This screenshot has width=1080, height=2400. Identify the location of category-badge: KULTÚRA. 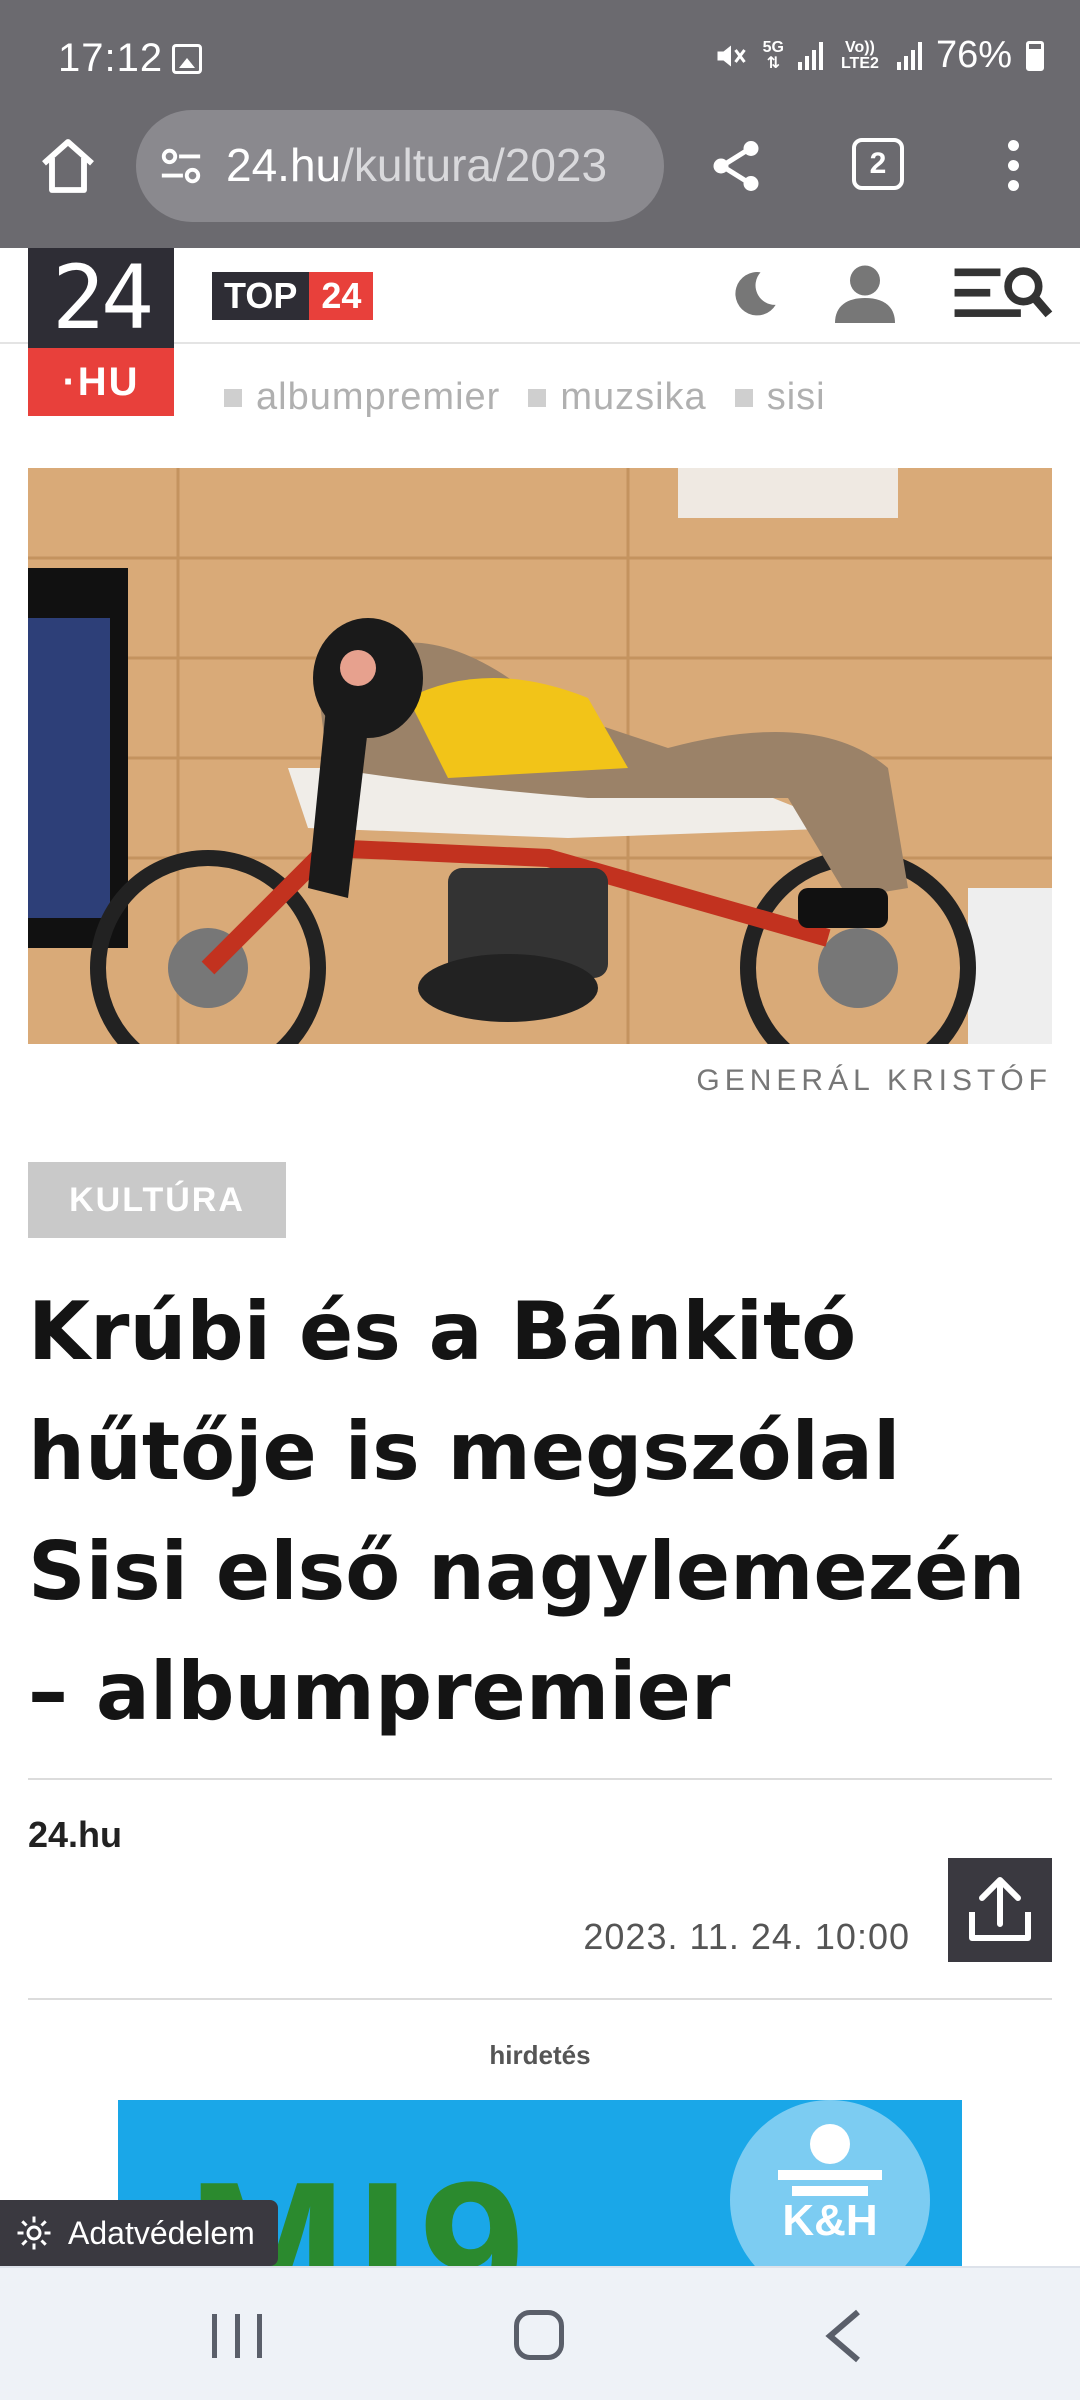
(157, 1200).